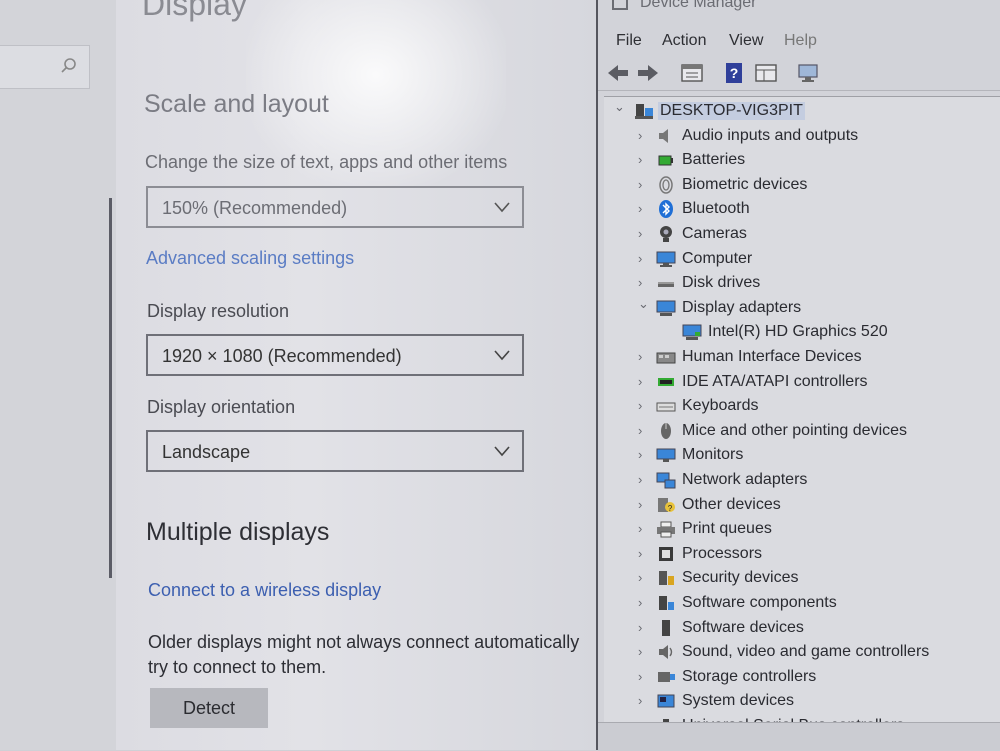 The height and width of the screenshot is (751, 1000). I want to click on scan-hardware-icon, so click(808, 73).